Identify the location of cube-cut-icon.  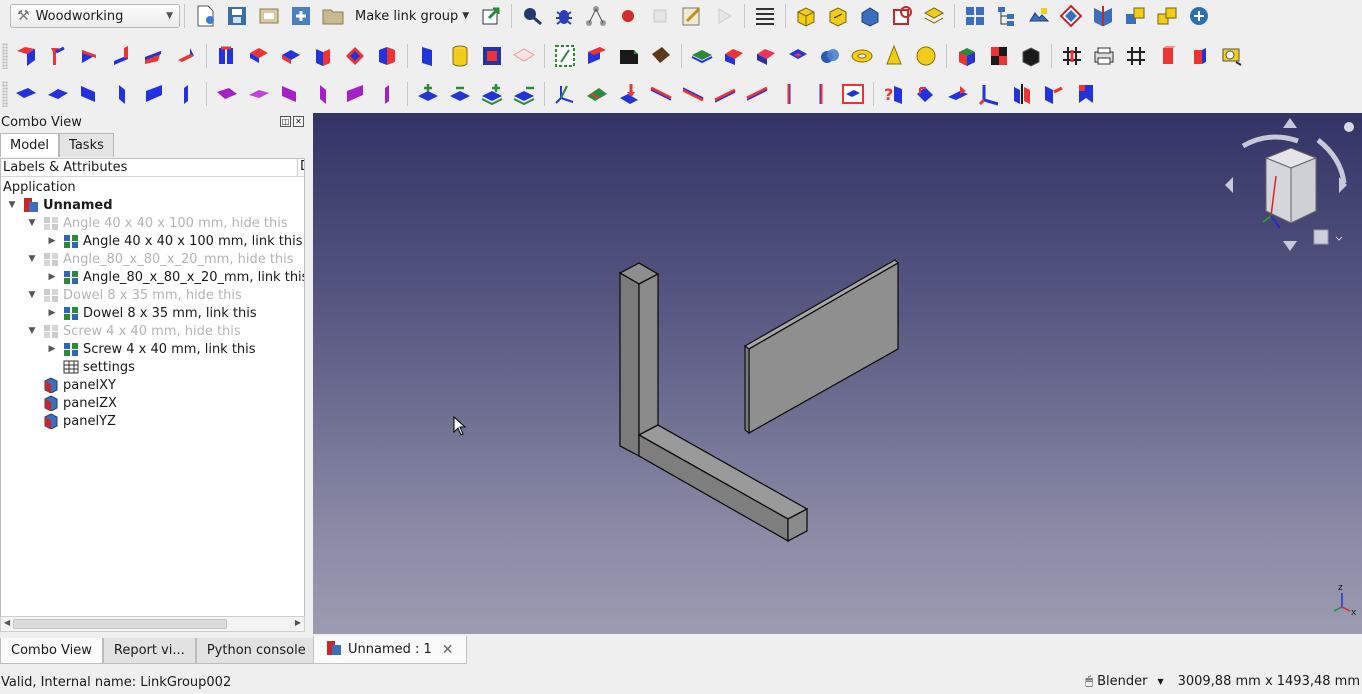
(838, 16).